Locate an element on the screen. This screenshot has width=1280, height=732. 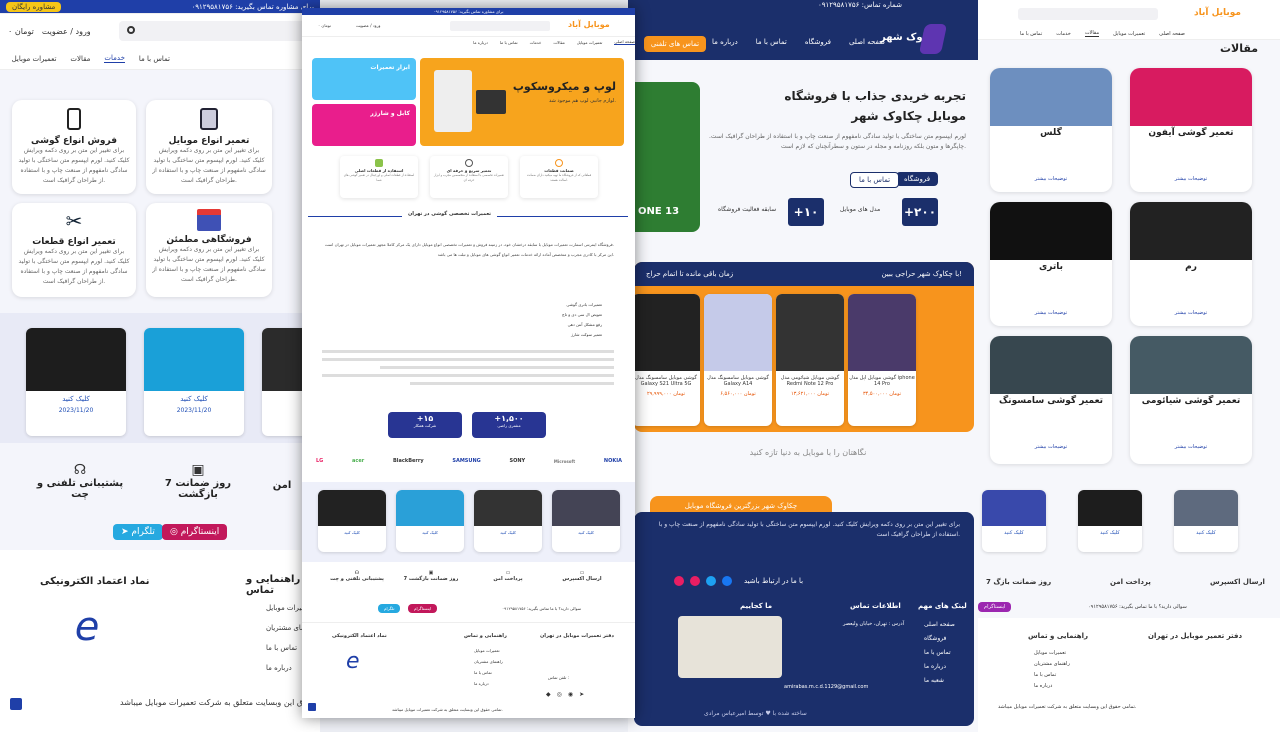
article-card: تعمیر گوشی آیفون توضیحات بیشتر is located at coordinates (1191, 130).